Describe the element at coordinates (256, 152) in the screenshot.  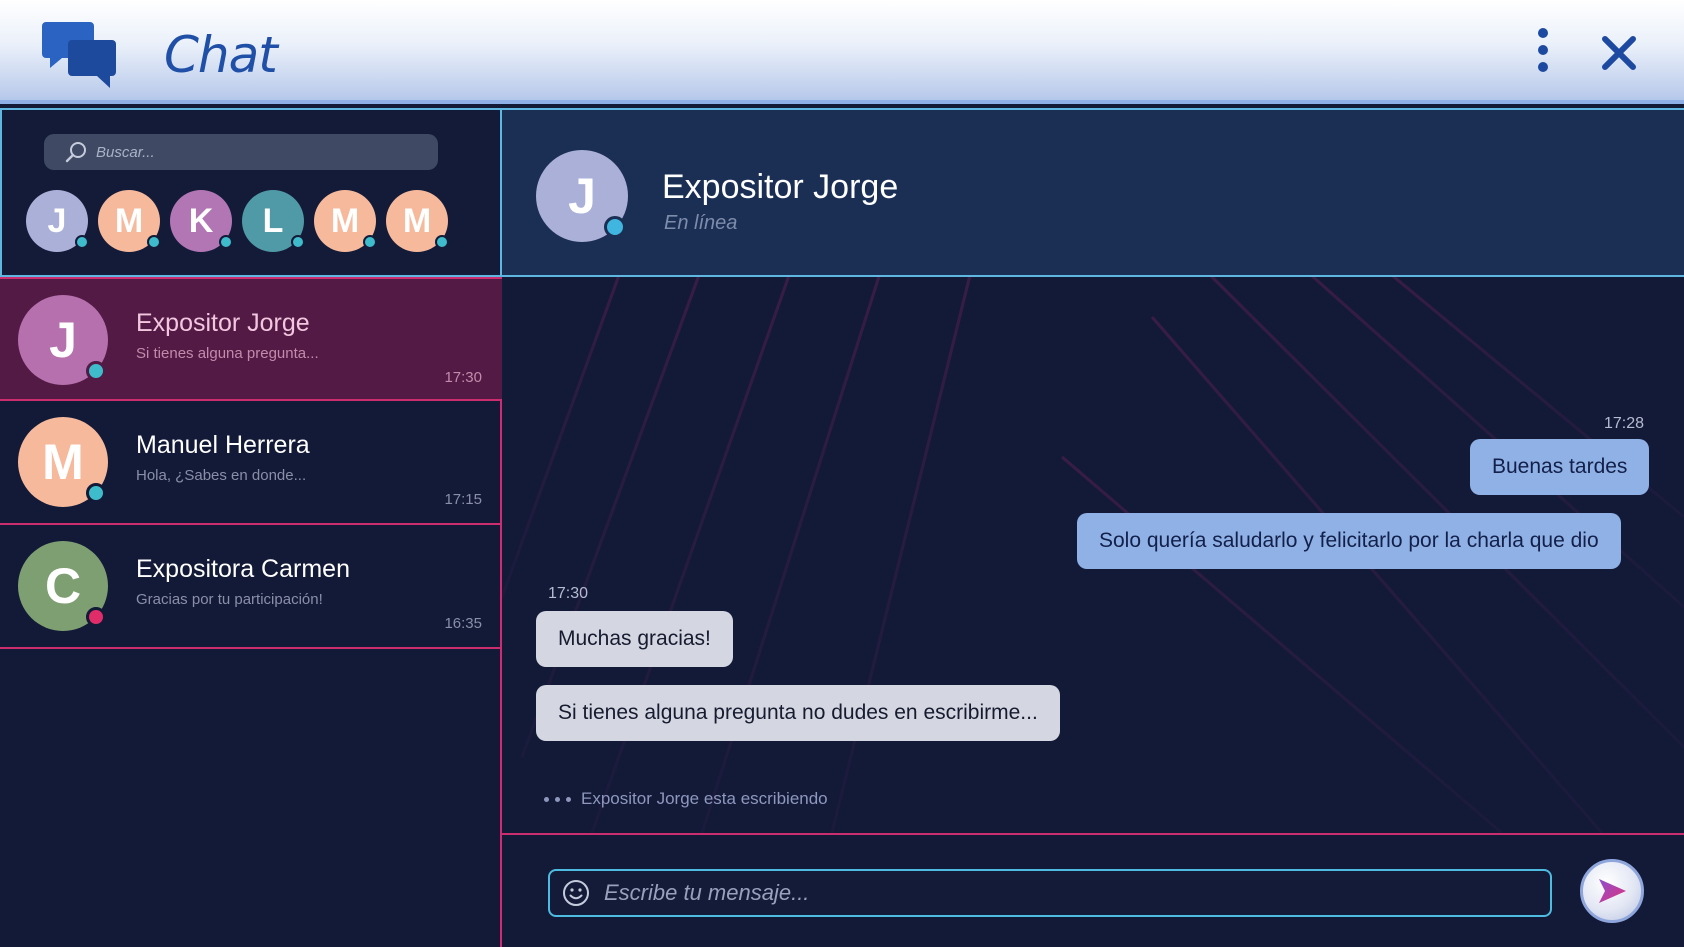
I see `search-input` at that location.